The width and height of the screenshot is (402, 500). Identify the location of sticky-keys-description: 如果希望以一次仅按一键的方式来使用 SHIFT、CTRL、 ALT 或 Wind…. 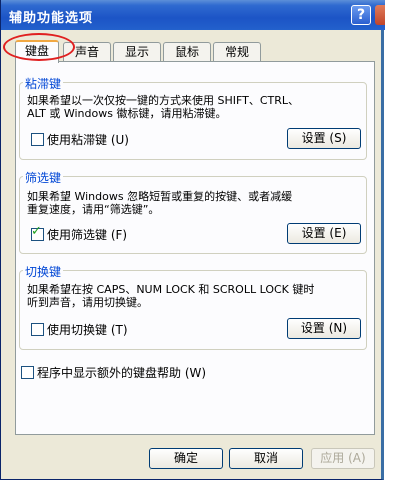
(192, 107).